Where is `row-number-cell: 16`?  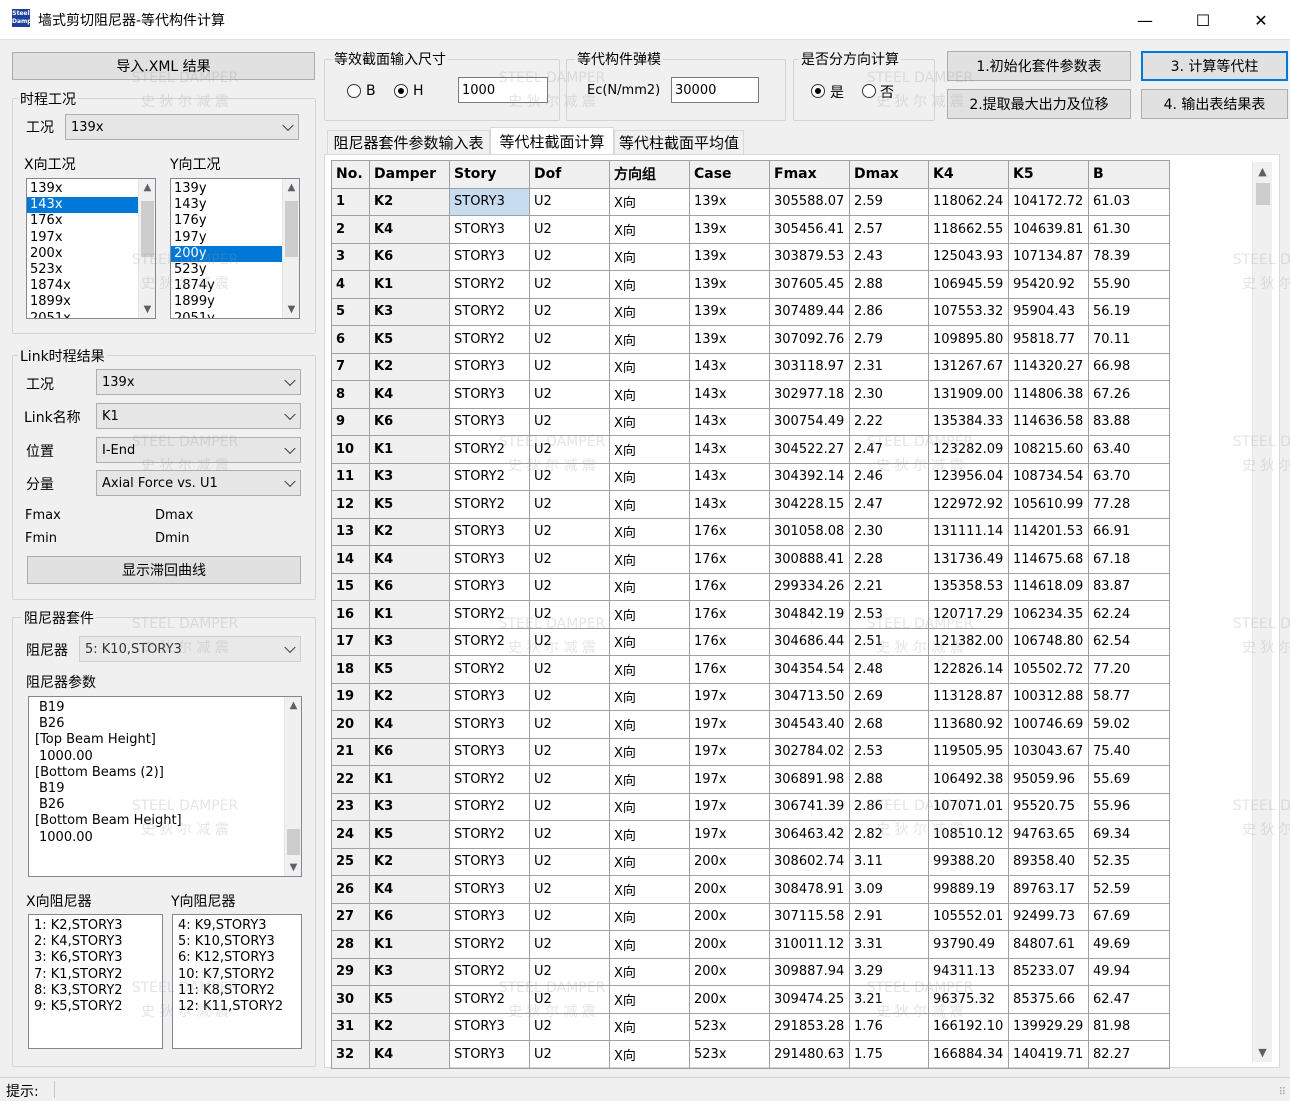 row-number-cell: 16 is located at coordinates (350, 614).